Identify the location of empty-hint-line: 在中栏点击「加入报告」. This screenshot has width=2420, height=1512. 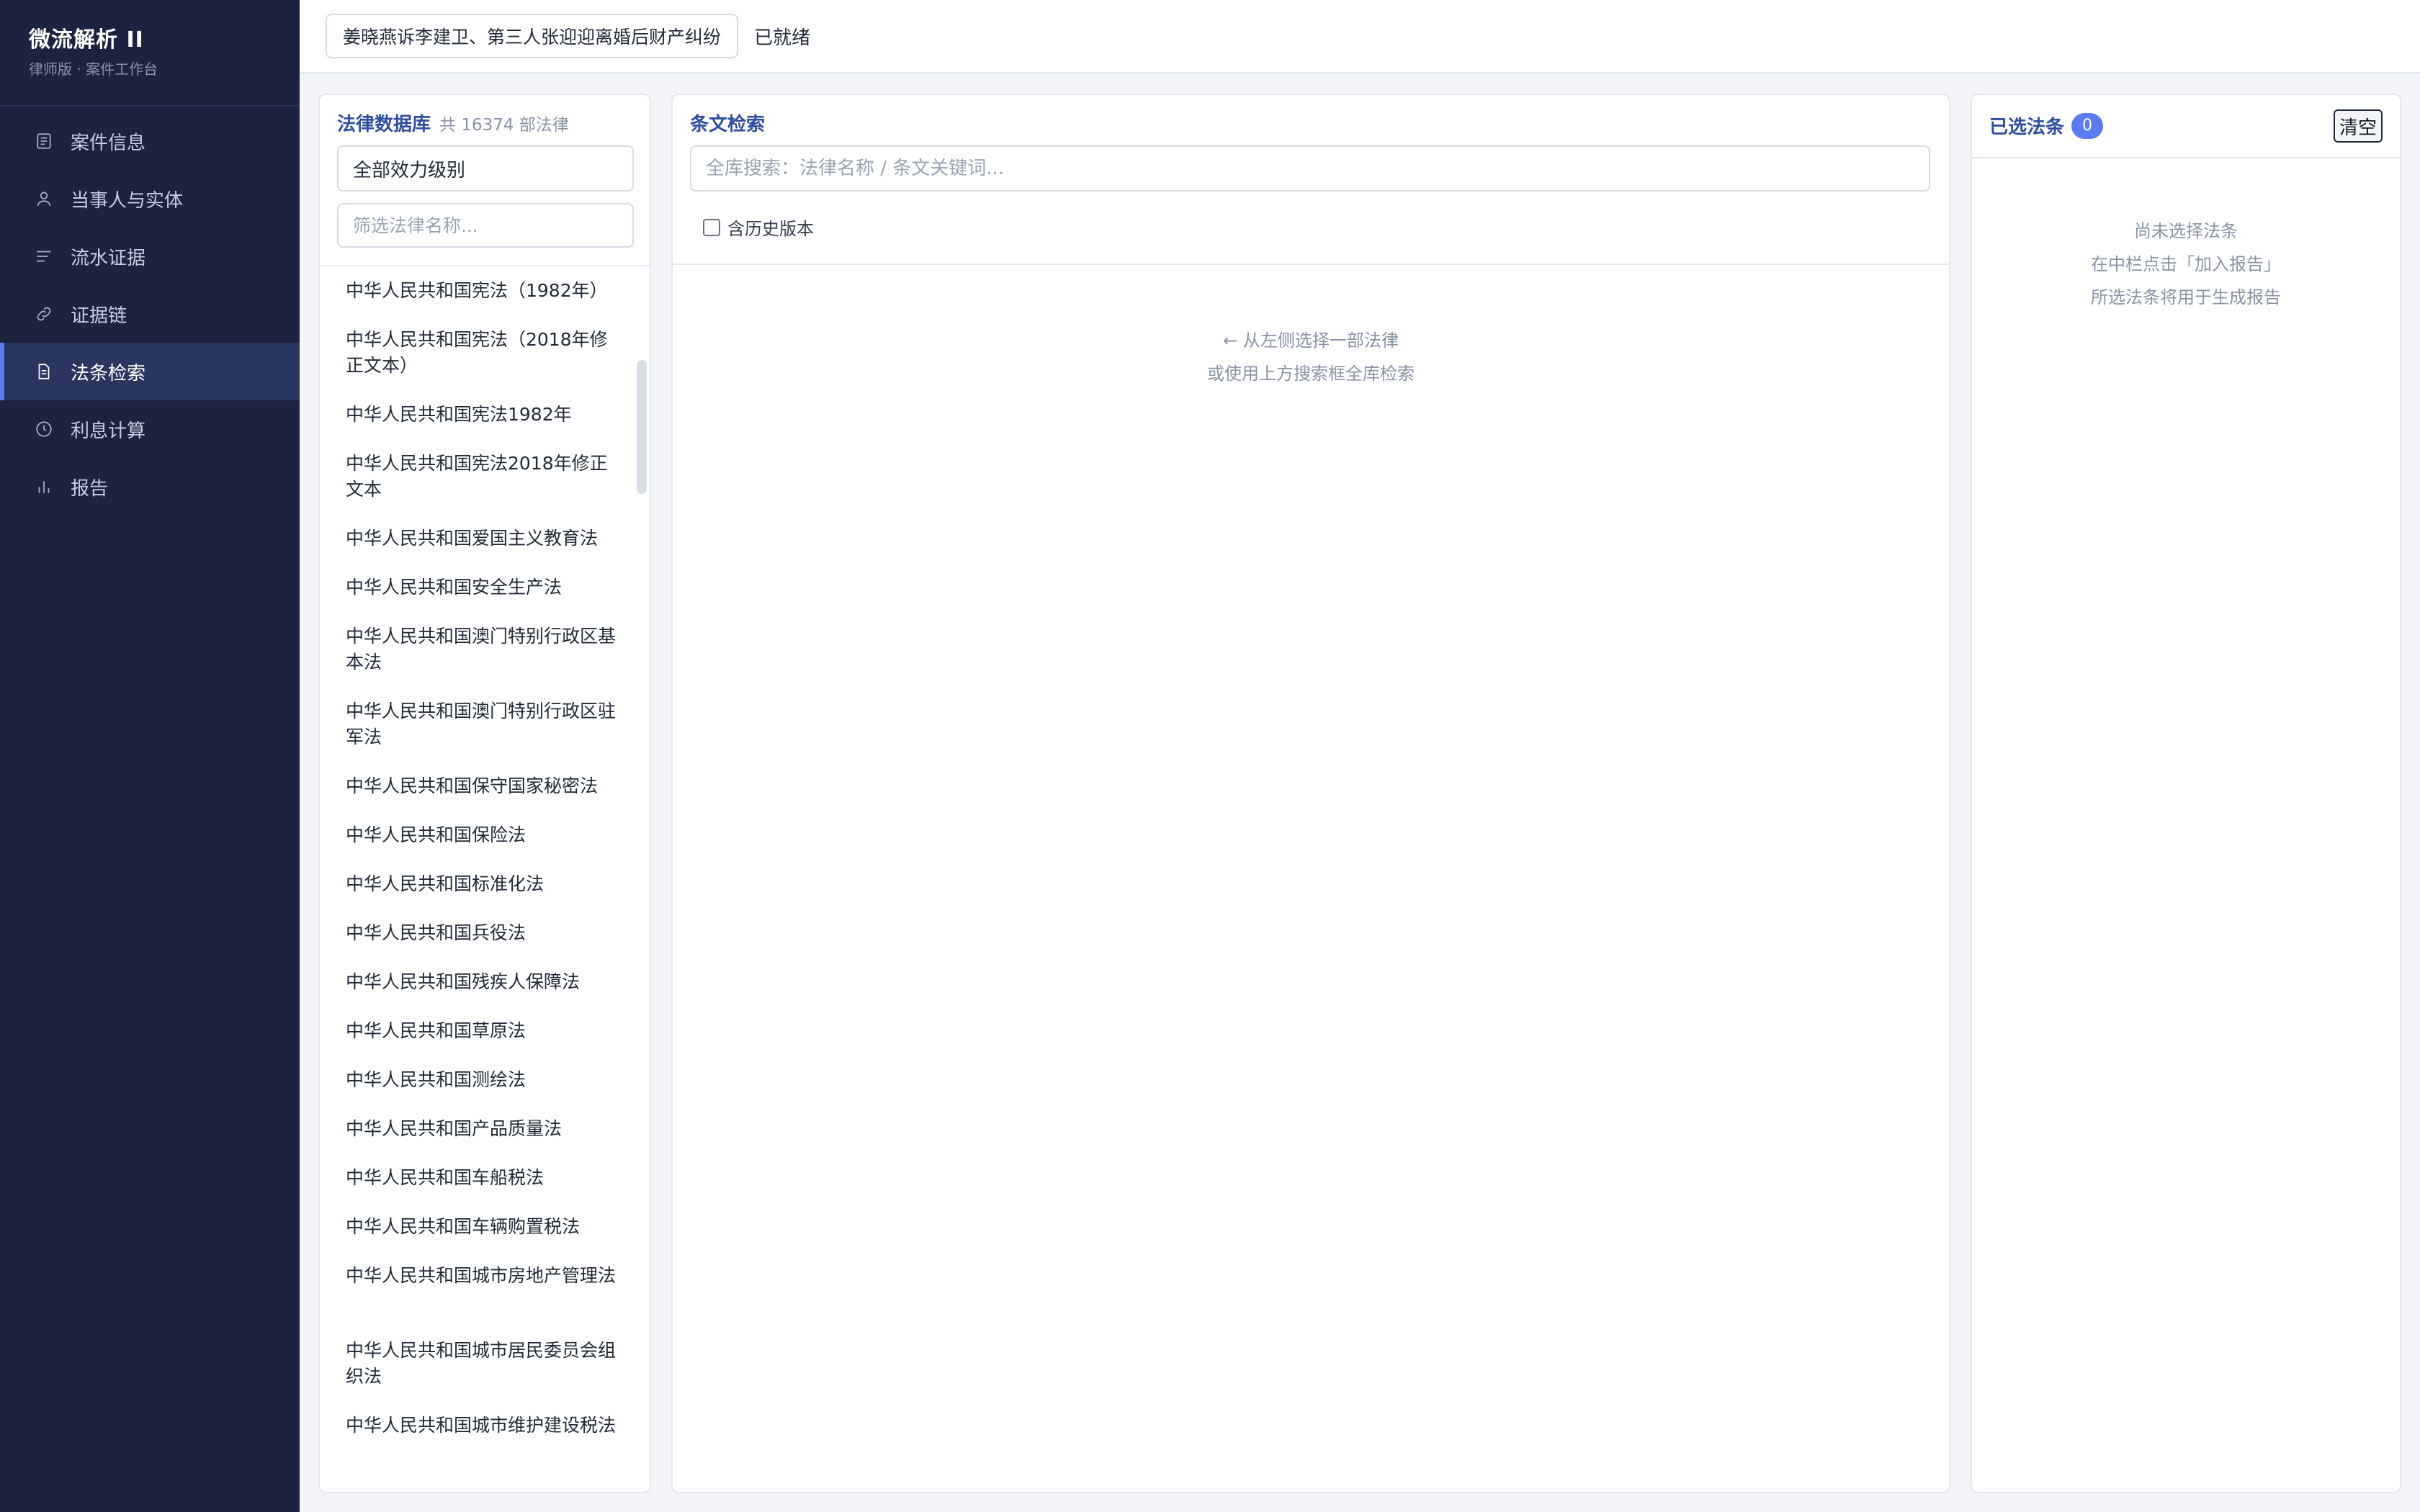
(2186, 264).